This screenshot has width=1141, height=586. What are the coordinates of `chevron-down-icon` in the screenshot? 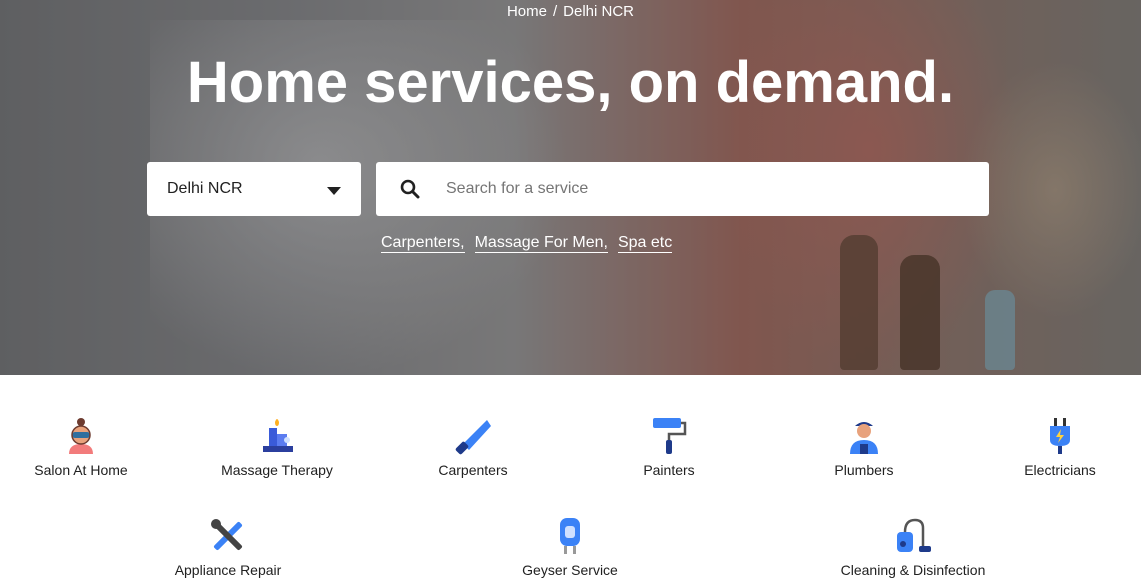 It's located at (334, 191).